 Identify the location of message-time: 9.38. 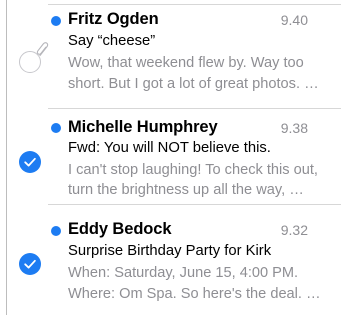
(294, 128).